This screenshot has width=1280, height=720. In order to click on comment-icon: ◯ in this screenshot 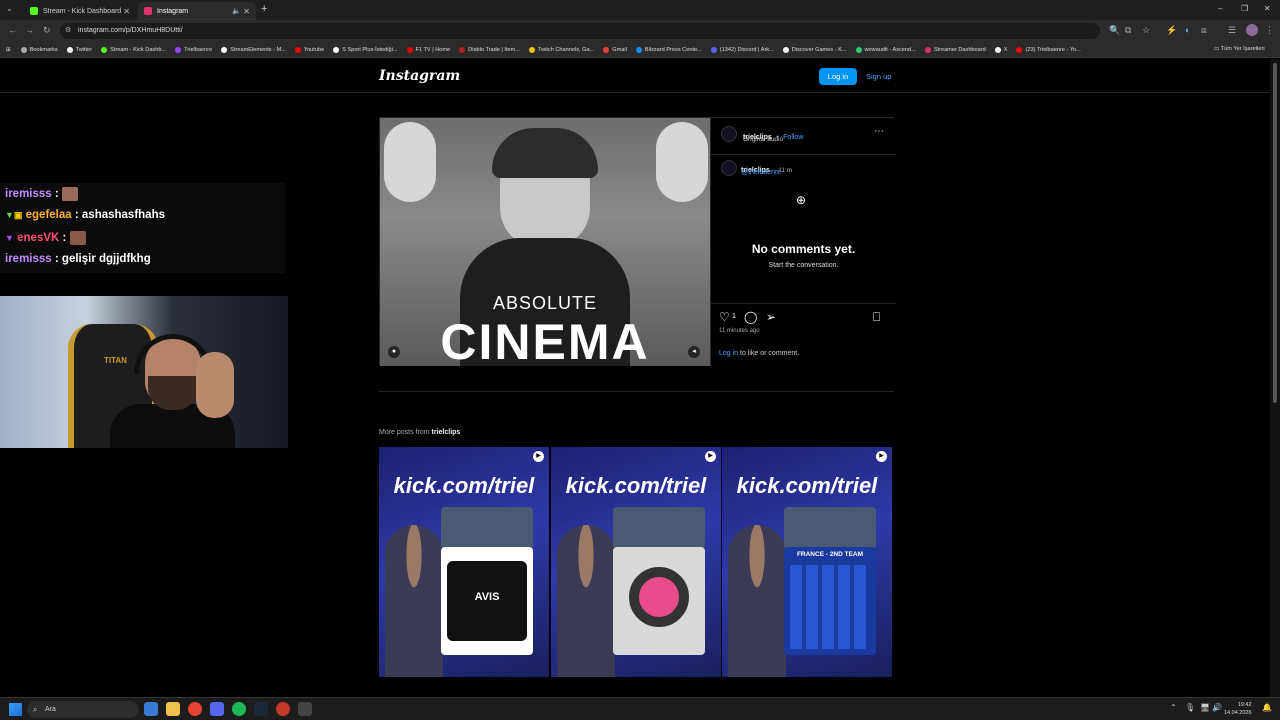, I will do `click(750, 317)`.